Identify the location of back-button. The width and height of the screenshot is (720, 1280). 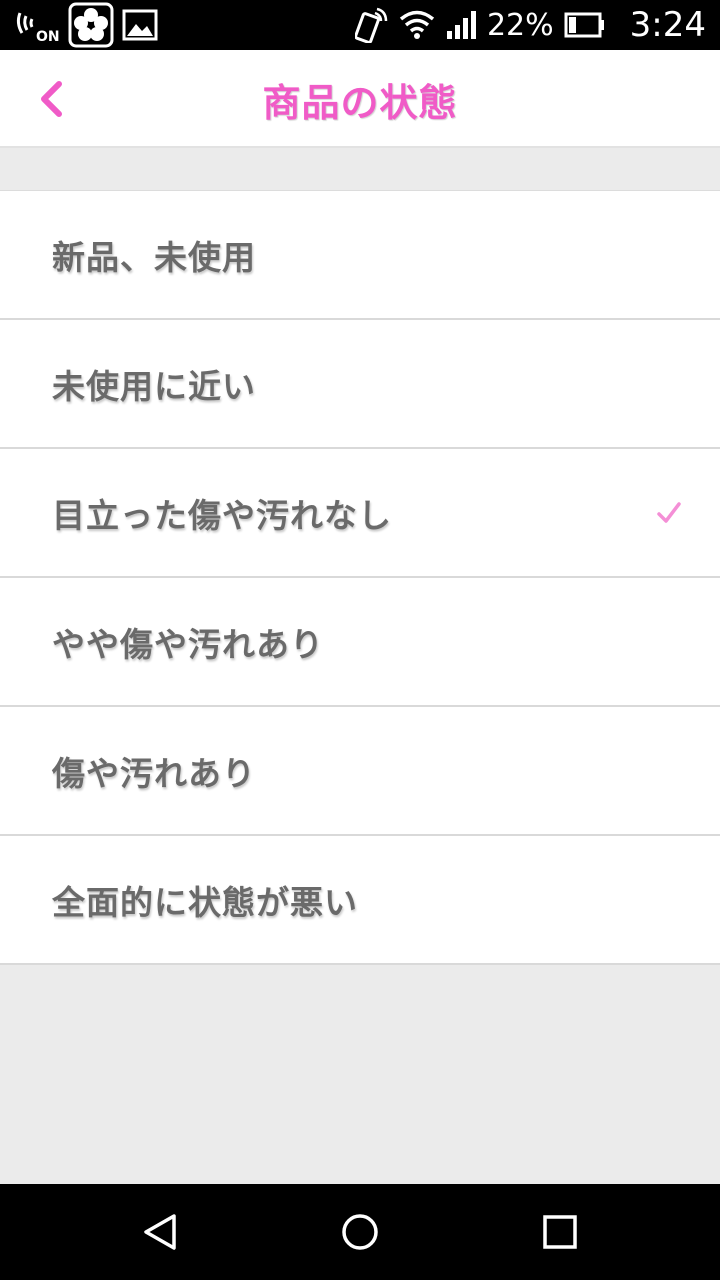
(51, 99).